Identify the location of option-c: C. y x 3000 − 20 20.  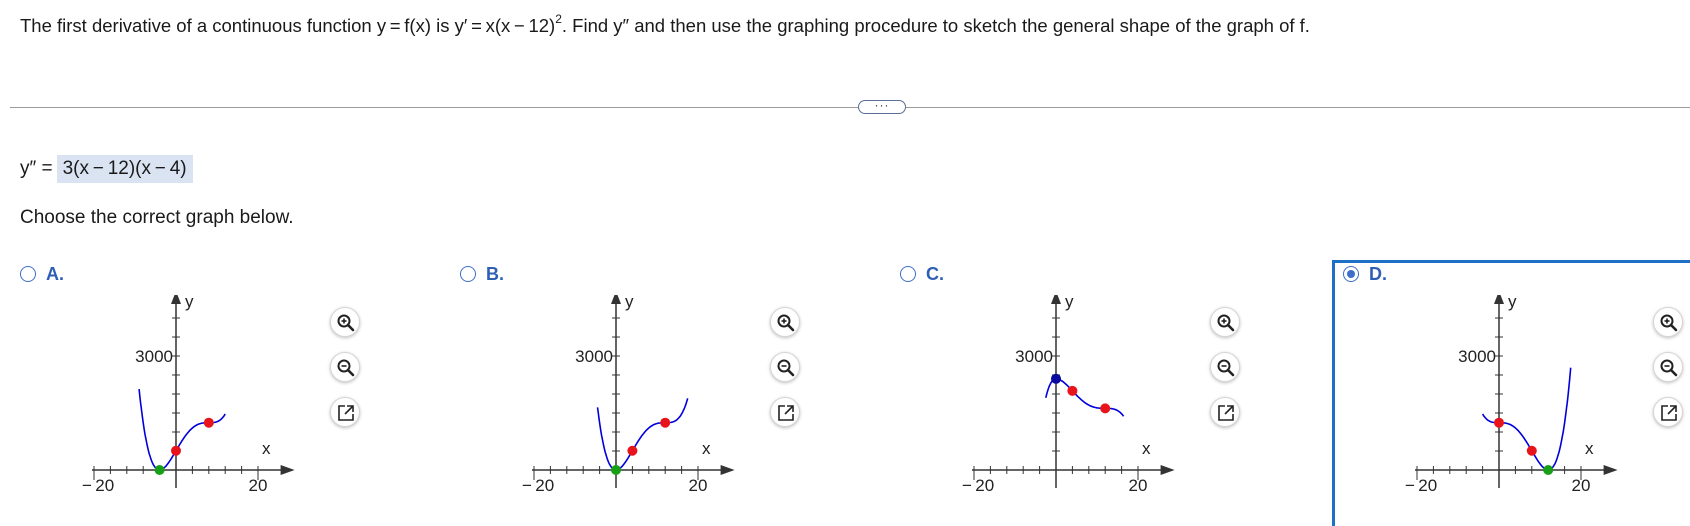
(1118, 393).